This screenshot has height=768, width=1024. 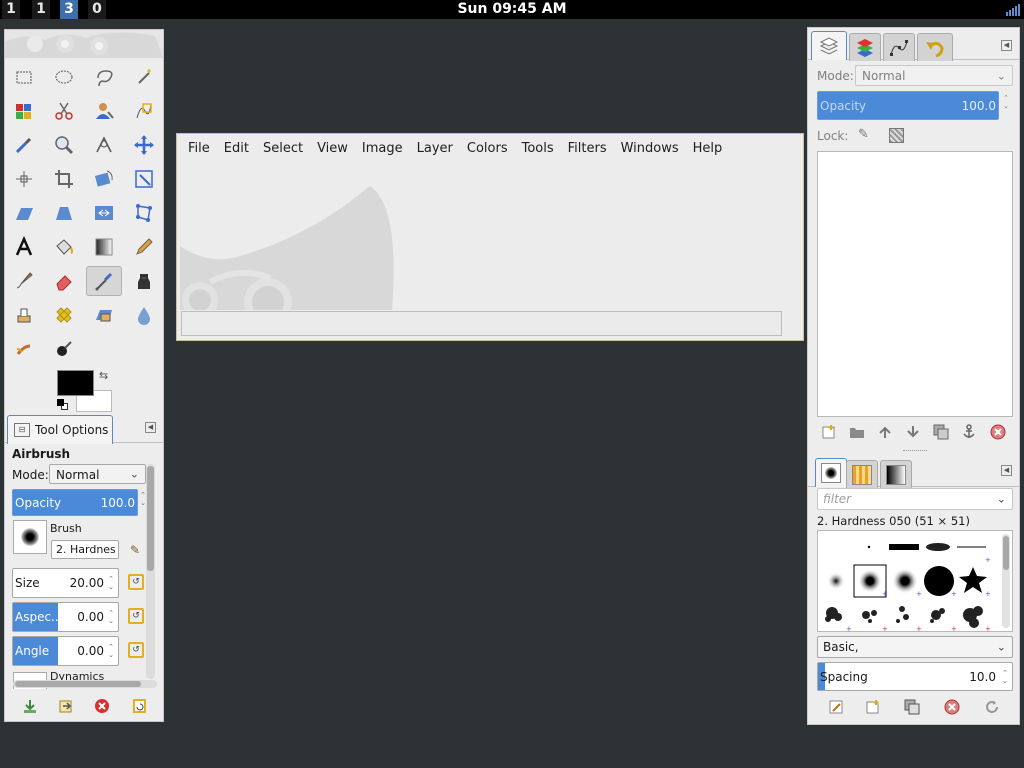 What do you see at coordinates (139, 706) in the screenshot?
I see `reset-tool-options-icon` at bounding box center [139, 706].